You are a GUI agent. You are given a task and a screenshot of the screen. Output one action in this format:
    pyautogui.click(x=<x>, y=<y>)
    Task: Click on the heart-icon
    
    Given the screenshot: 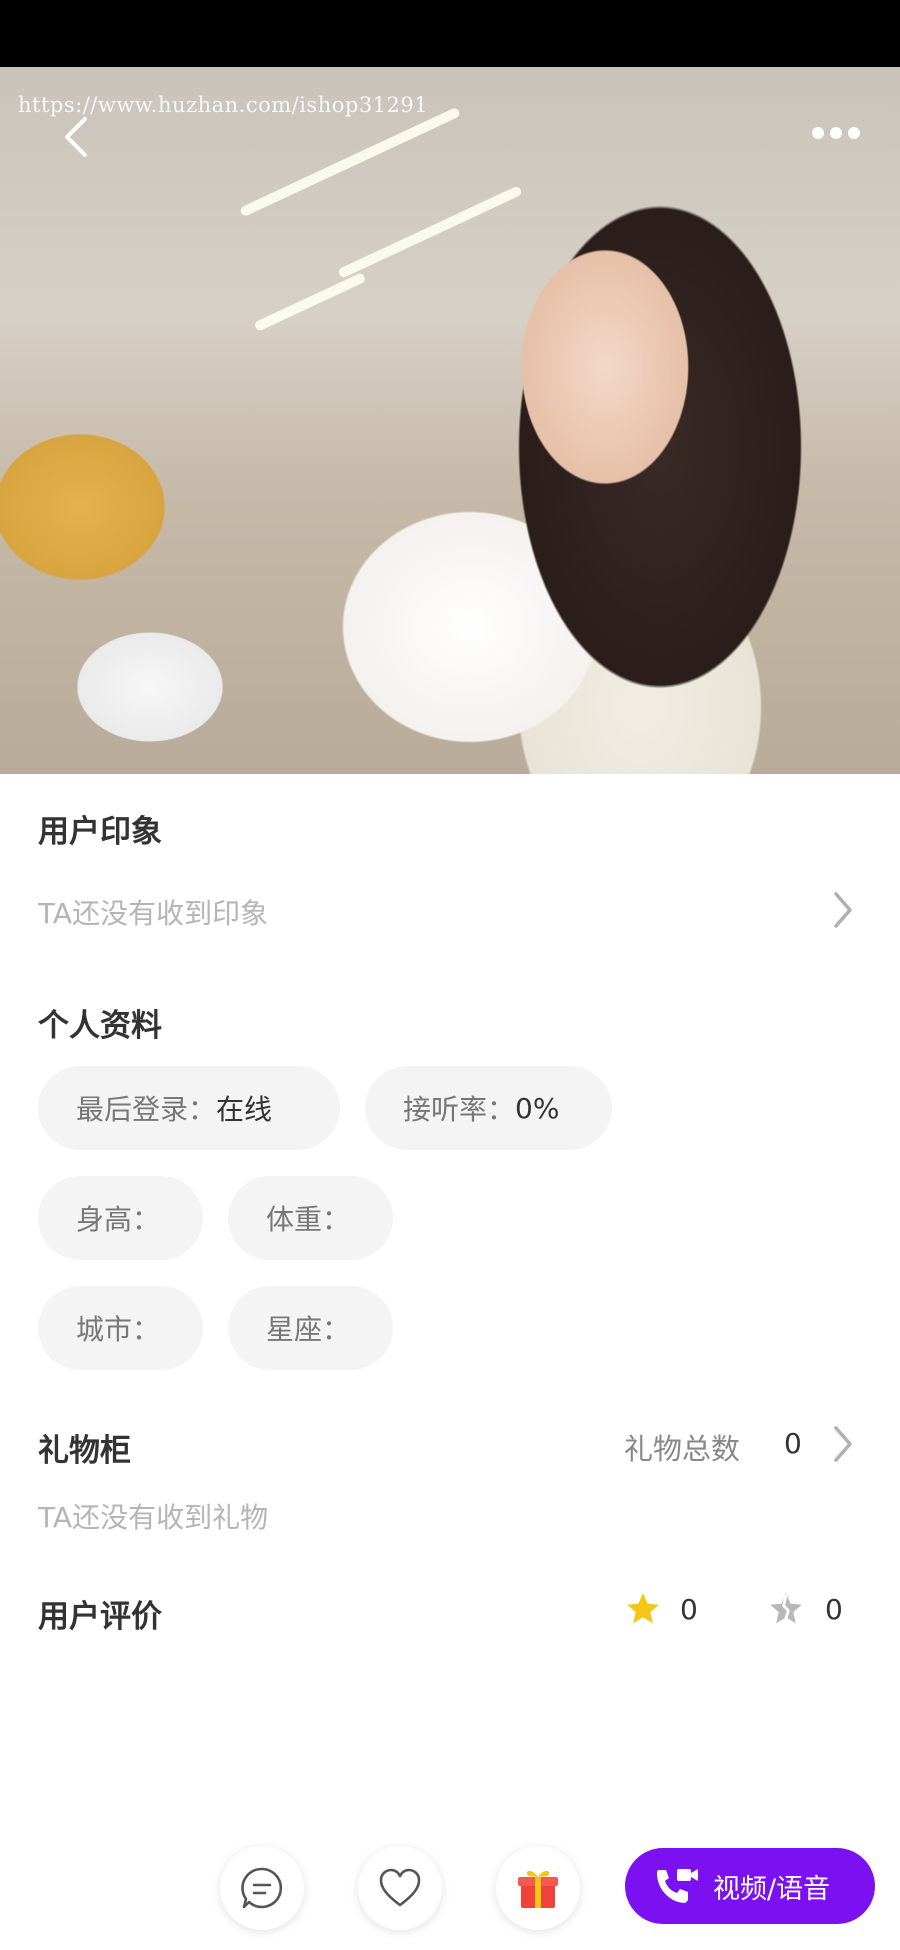 What is the action you would take?
    pyautogui.click(x=400, y=1887)
    